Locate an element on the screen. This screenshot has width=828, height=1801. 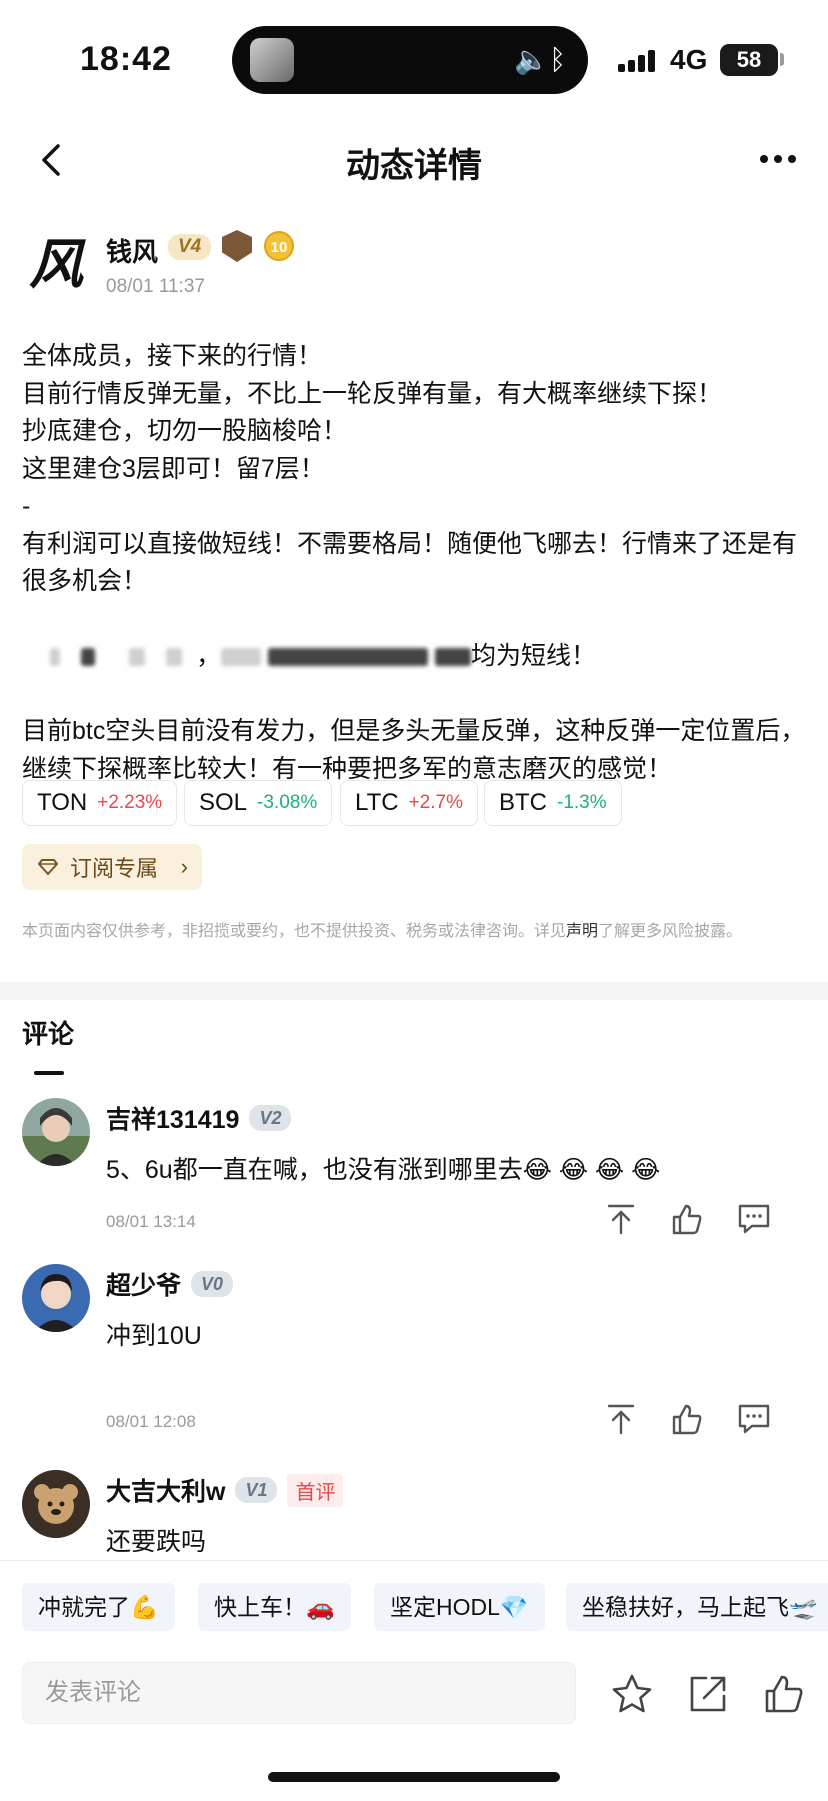
user-level-badge: V0 is located at coordinates (212, 1284).